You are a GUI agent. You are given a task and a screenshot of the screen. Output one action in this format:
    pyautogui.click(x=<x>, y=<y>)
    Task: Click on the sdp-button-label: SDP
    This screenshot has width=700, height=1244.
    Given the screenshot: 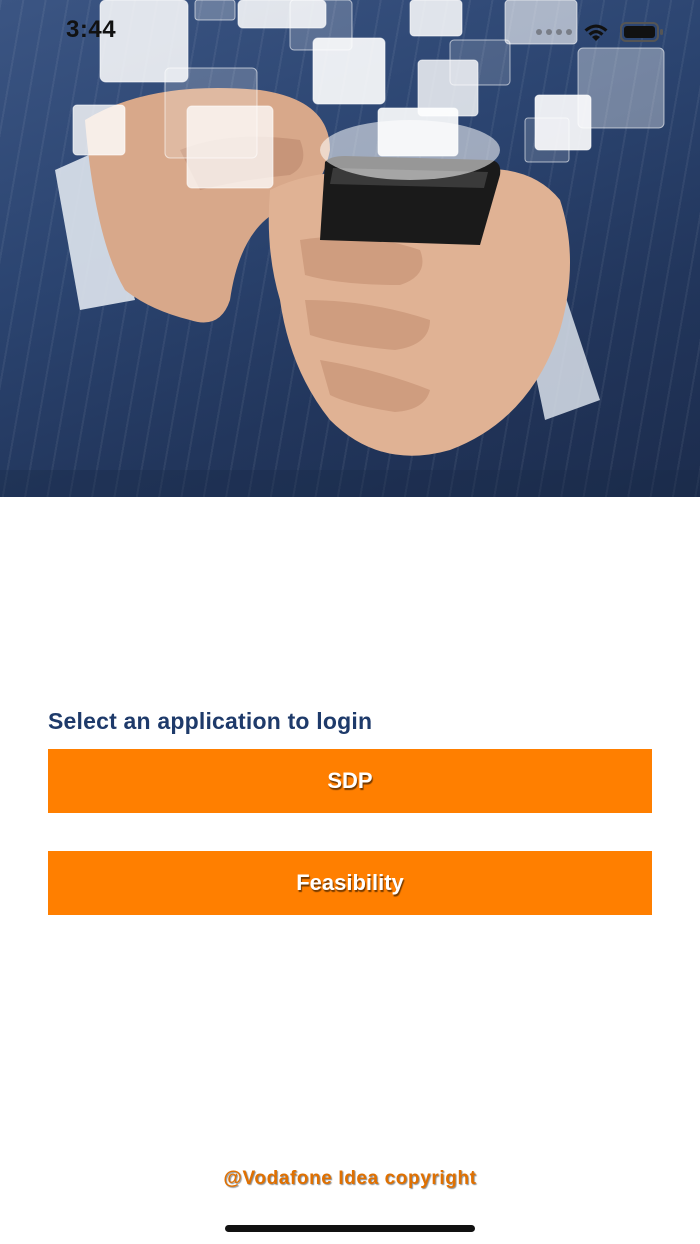 What is the action you would take?
    pyautogui.click(x=350, y=780)
    